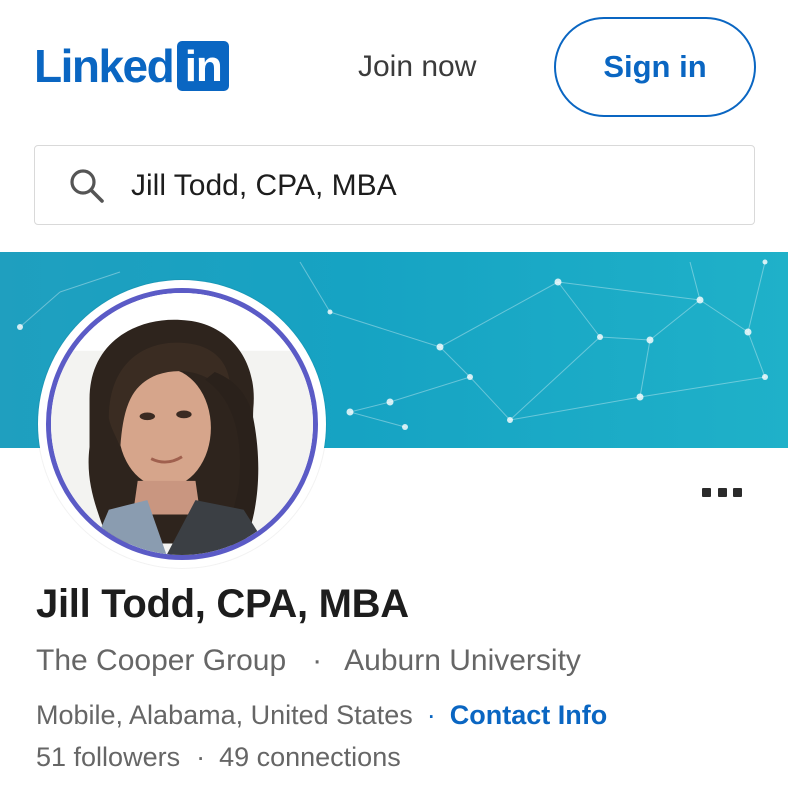 The width and height of the screenshot is (788, 785). Describe the element at coordinates (203, 66) in the screenshot. I see `logo-in-box: in` at that location.